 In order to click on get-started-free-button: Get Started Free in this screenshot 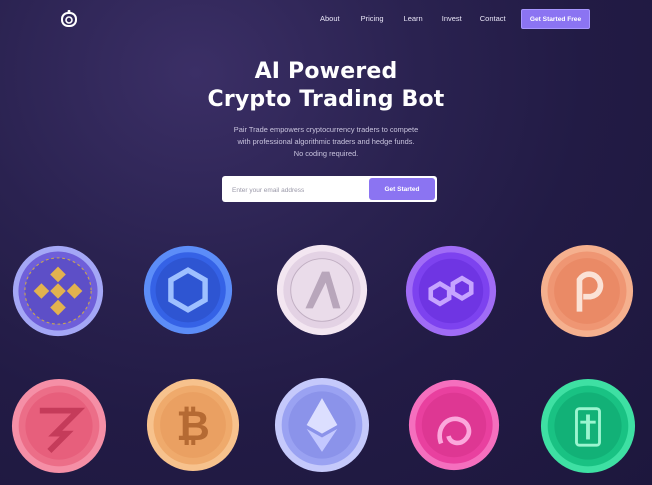, I will do `click(555, 19)`.